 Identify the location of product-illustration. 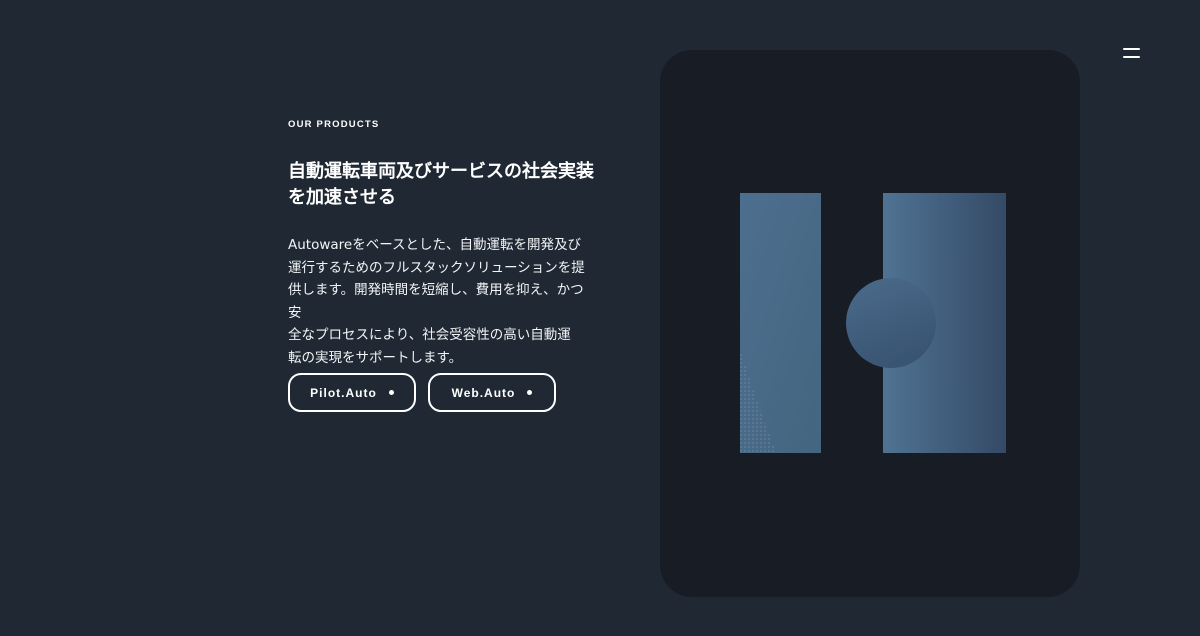
(873, 323).